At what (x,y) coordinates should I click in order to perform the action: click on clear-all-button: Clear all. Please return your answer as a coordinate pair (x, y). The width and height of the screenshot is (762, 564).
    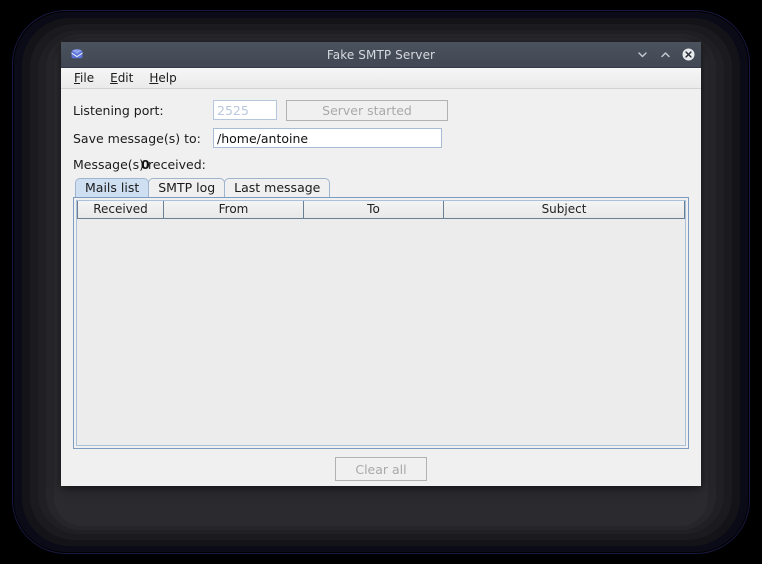
    Looking at the image, I should click on (381, 469).